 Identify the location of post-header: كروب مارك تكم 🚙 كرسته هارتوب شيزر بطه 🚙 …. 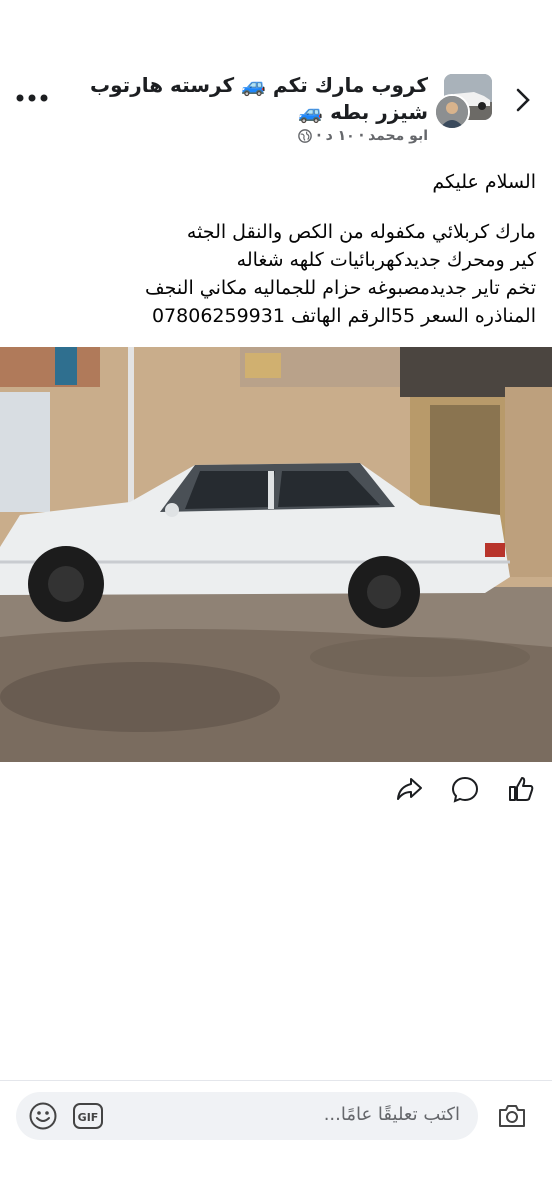
(276, 110).